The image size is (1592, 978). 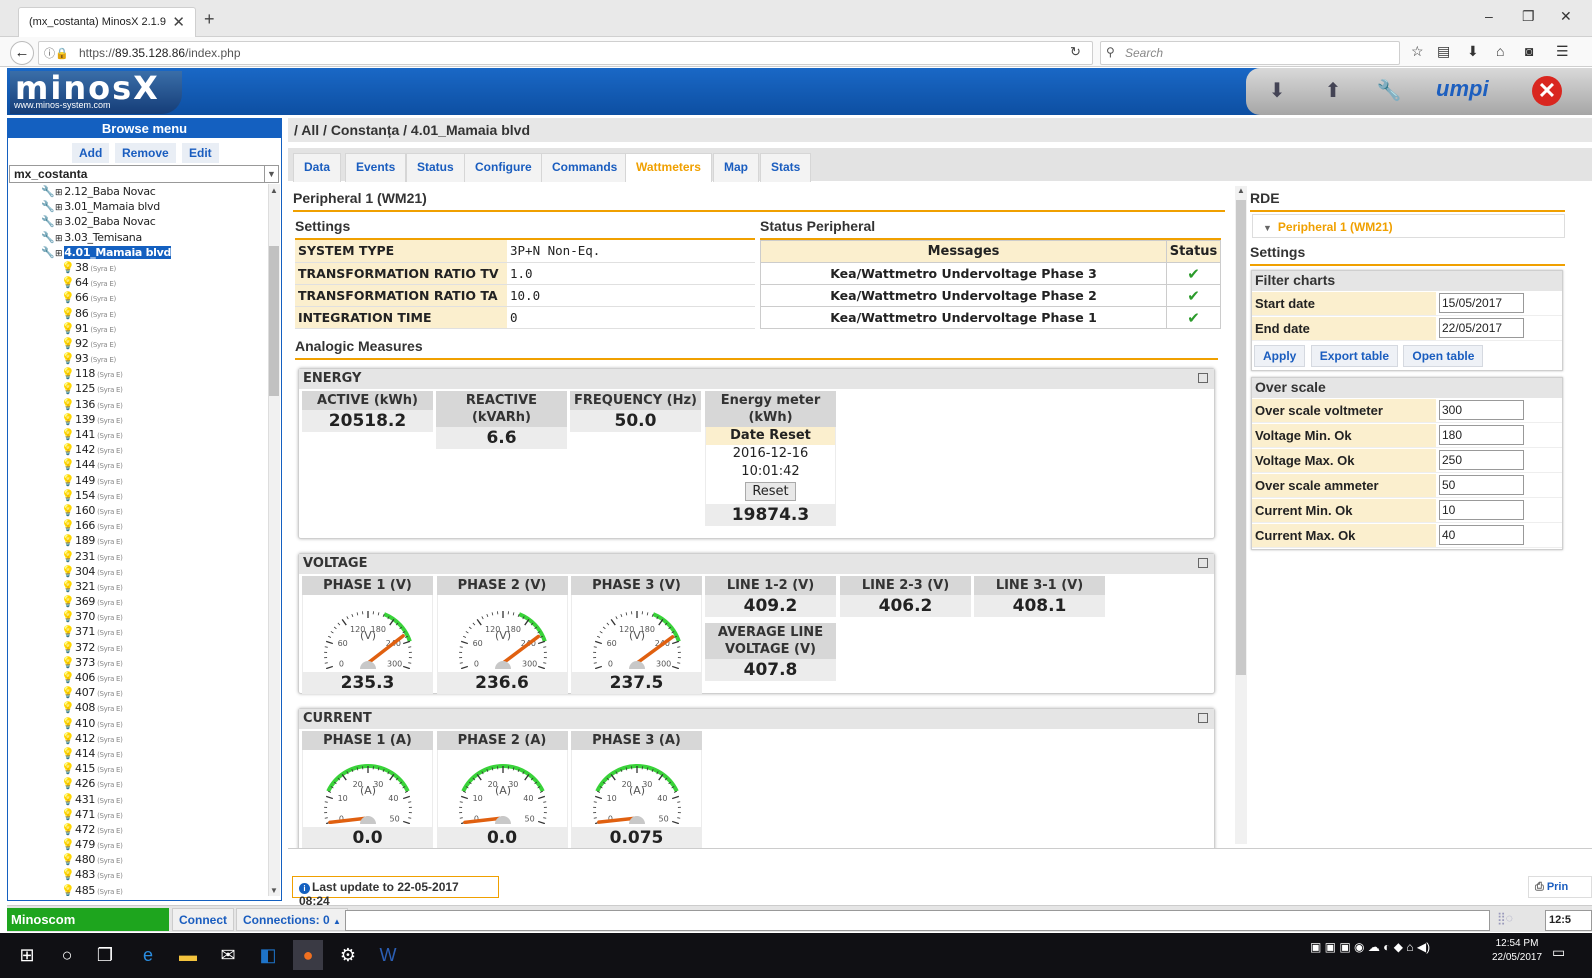 I want to click on reset-button: Reset, so click(x=770, y=491).